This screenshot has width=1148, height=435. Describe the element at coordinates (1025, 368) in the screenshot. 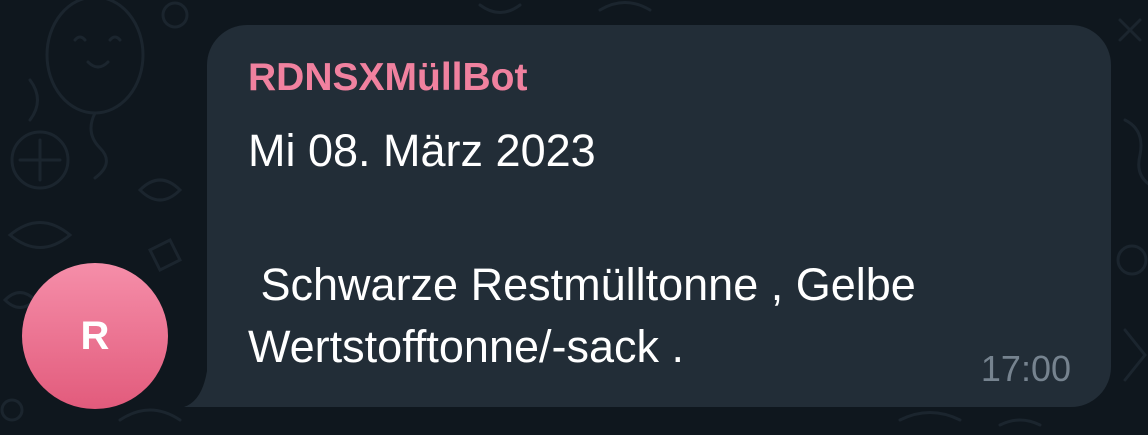

I see `message-time: 17:00` at that location.